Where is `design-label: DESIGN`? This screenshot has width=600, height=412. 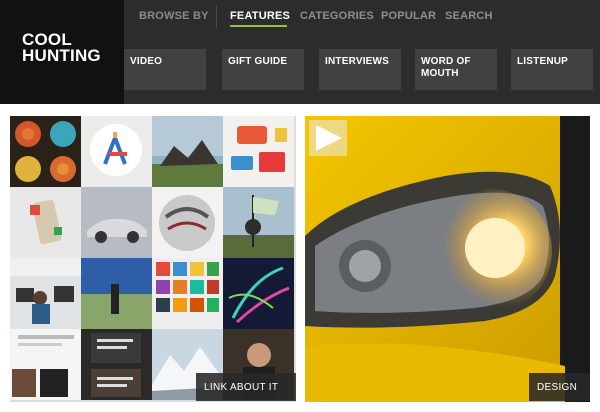
design-label: DESIGN is located at coordinates (559, 387).